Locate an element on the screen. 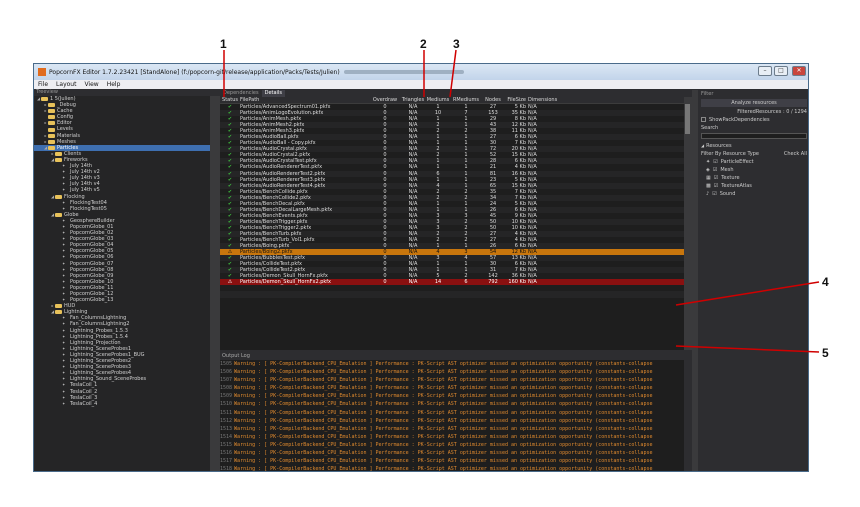  column-header-mediums: Mediums is located at coordinates (438, 100).